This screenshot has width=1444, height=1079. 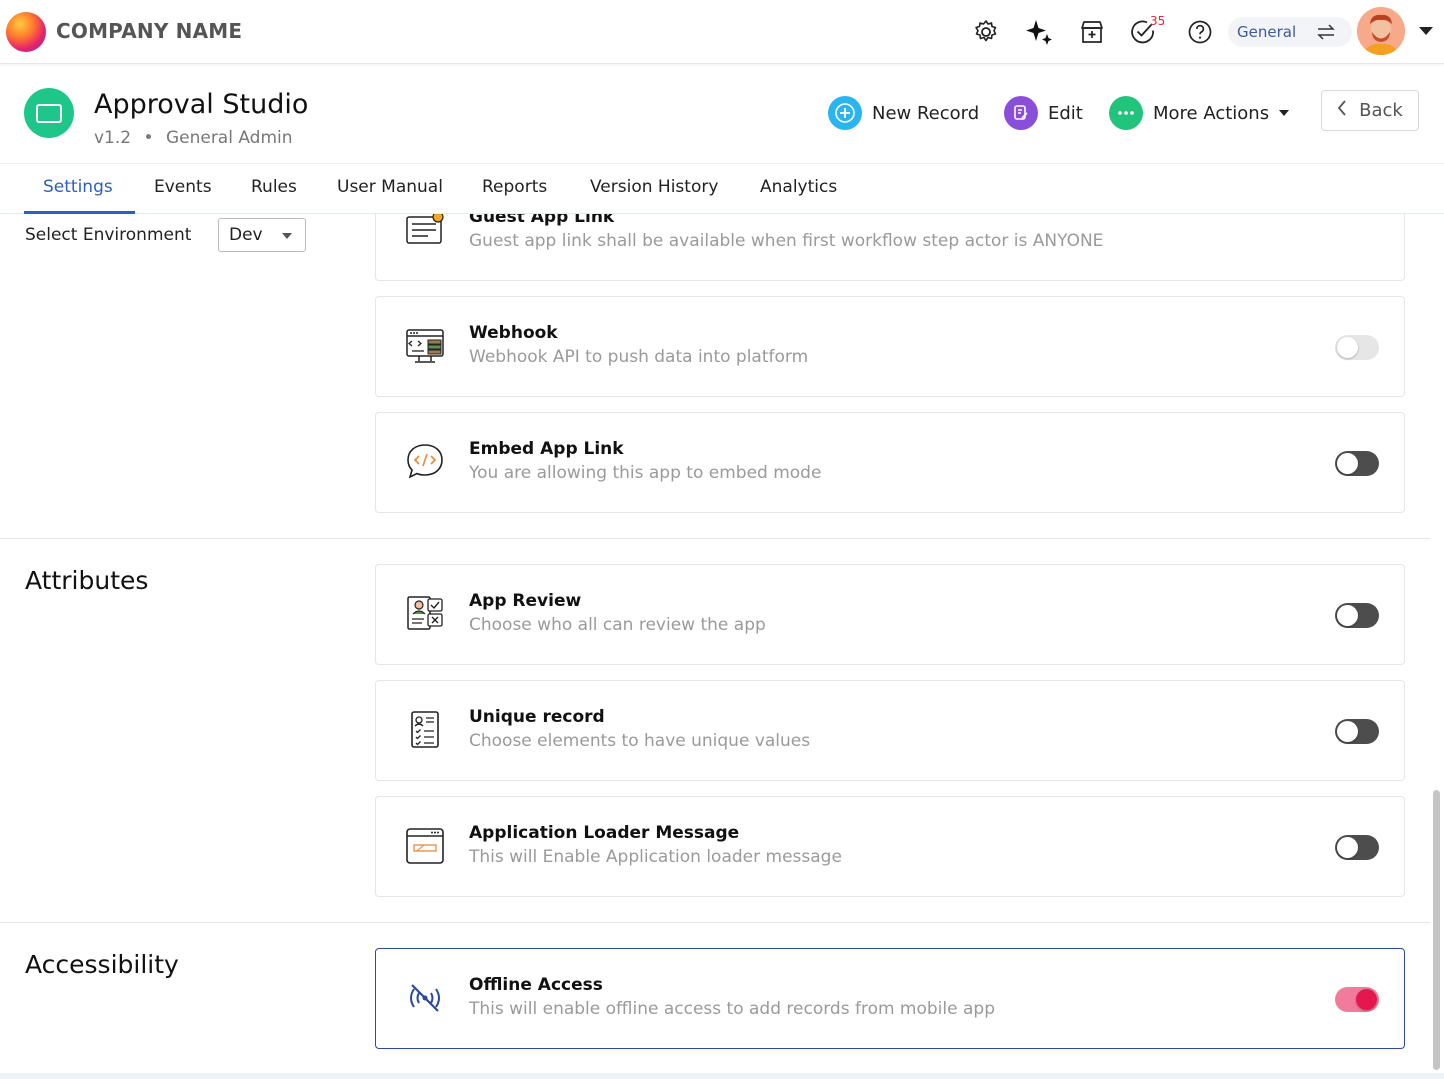 What do you see at coordinates (798, 195) in the screenshot?
I see `tab-analytics: Analytics` at bounding box center [798, 195].